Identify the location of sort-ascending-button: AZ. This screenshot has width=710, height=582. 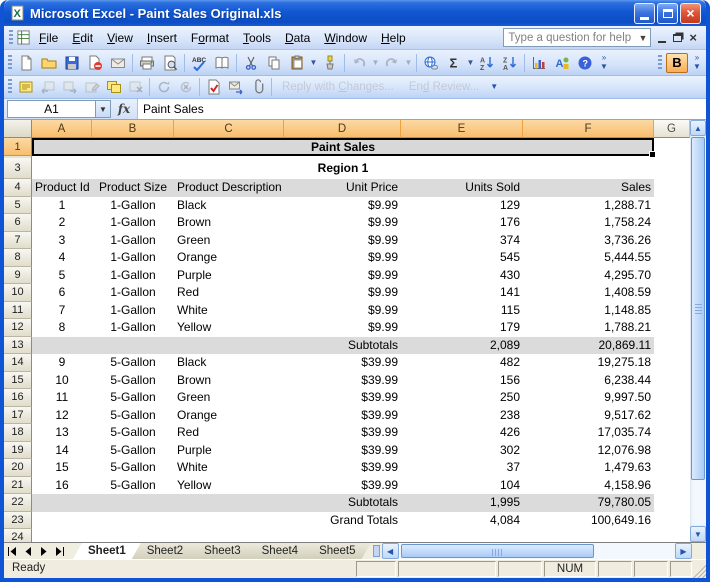
(487, 63).